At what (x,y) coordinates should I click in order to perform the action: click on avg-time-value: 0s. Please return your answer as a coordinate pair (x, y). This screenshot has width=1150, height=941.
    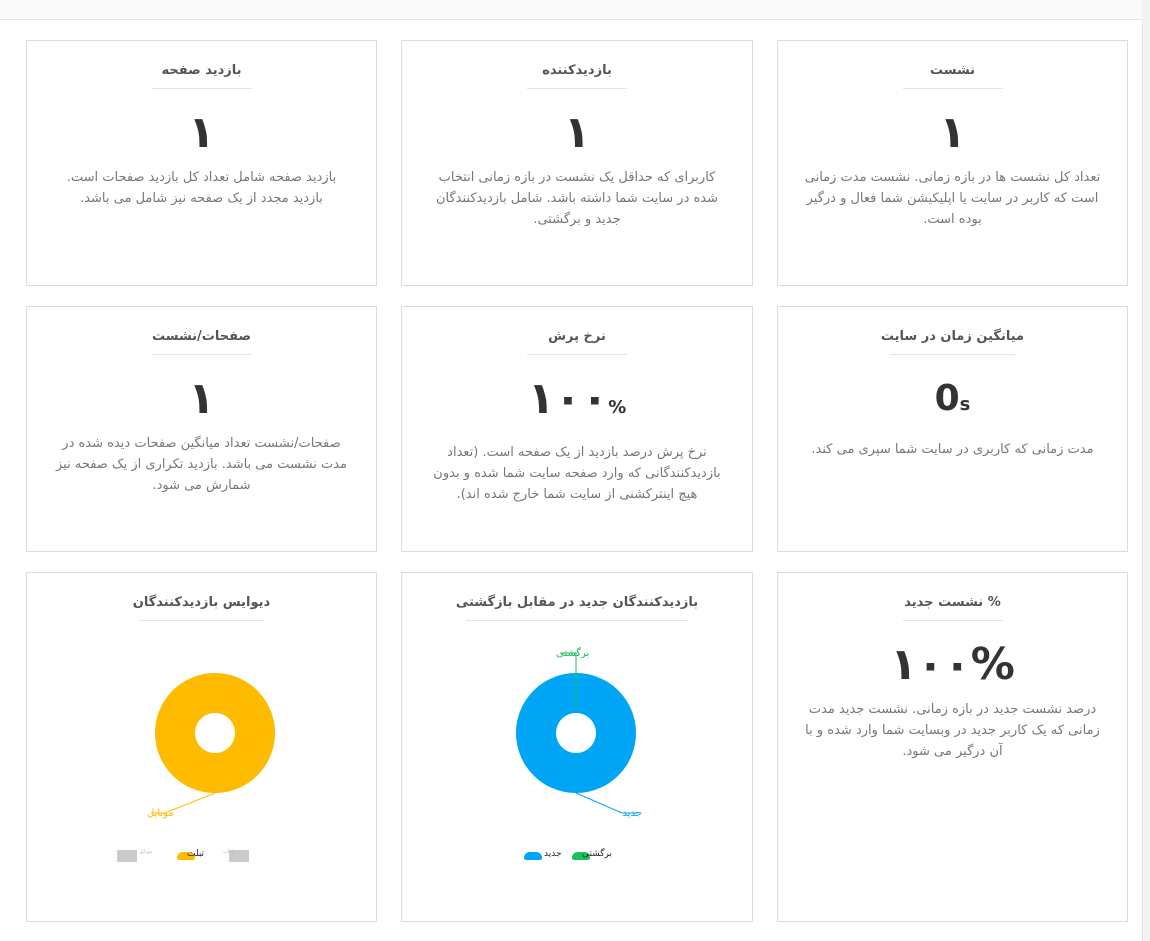
    Looking at the image, I should click on (952, 402).